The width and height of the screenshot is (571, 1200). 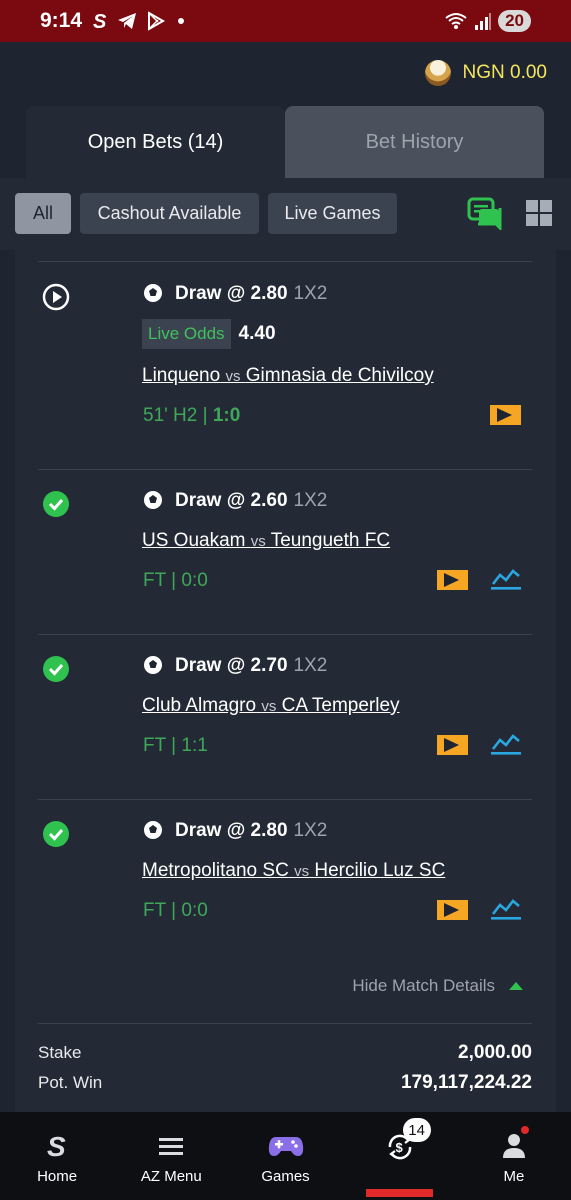 I want to click on bet-pick-line: Draw @ 2.70 1X2, so click(x=251, y=666).